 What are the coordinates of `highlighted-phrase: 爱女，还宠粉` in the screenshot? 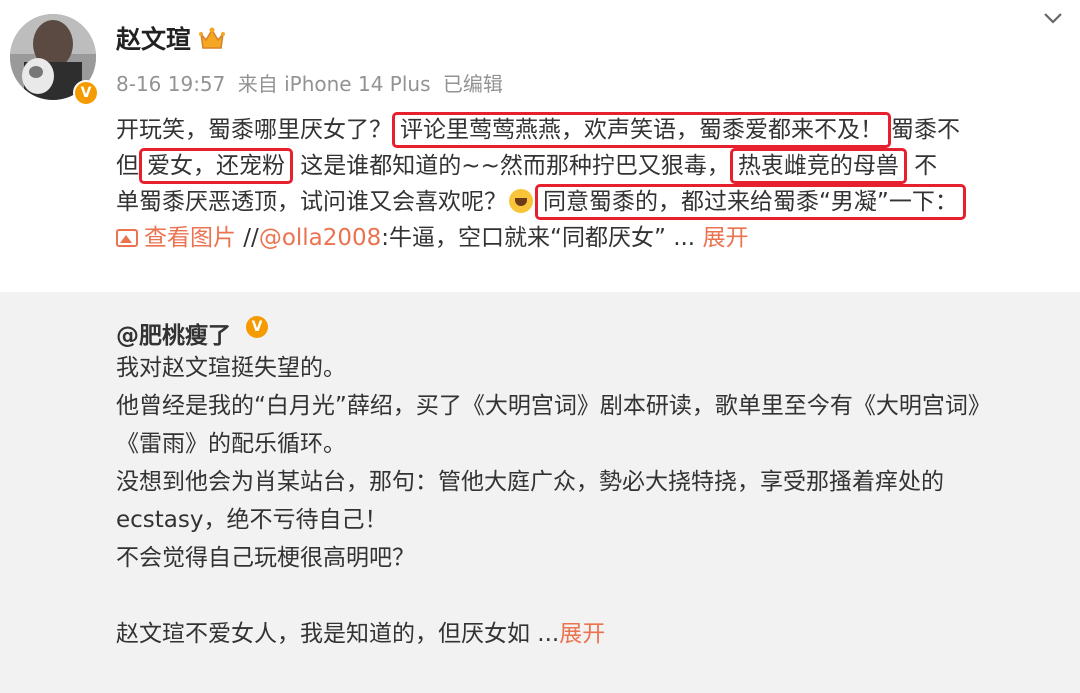 It's located at (216, 166).